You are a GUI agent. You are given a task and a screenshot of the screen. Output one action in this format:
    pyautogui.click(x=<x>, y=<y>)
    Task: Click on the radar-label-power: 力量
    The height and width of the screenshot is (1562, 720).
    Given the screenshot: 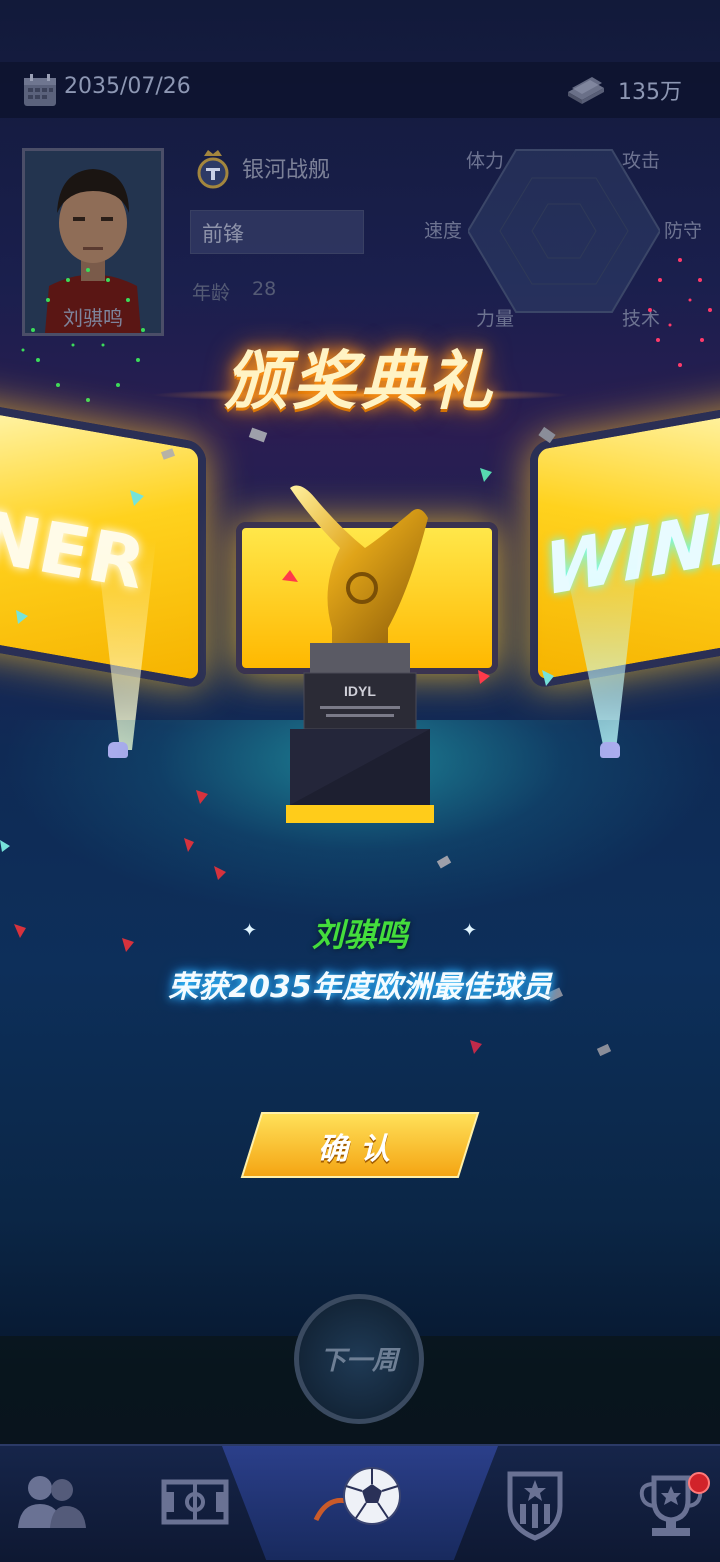 What is the action you would take?
    pyautogui.click(x=495, y=319)
    